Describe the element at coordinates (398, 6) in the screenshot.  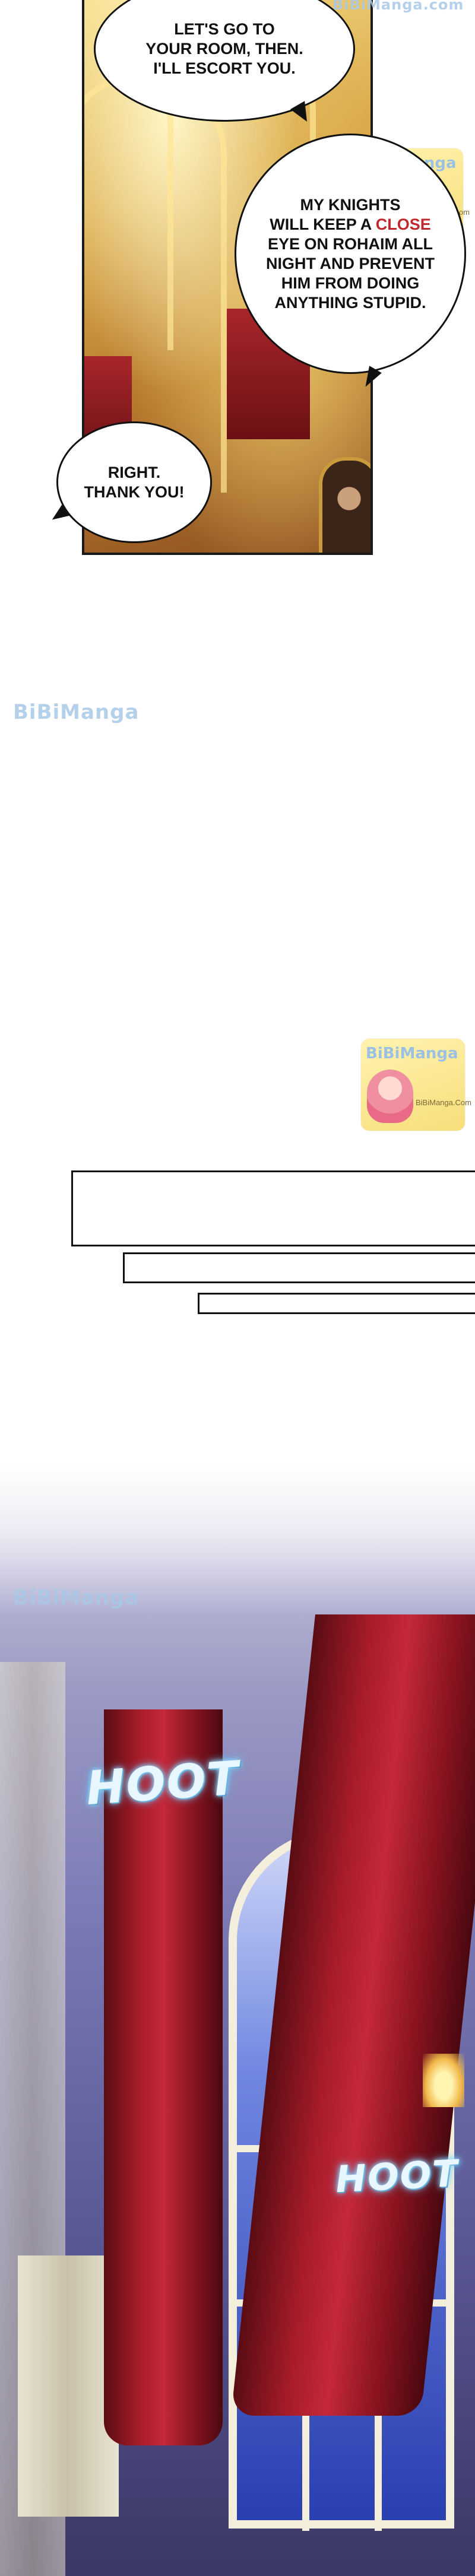
I see `watermark-text: BiBiManga.com` at that location.